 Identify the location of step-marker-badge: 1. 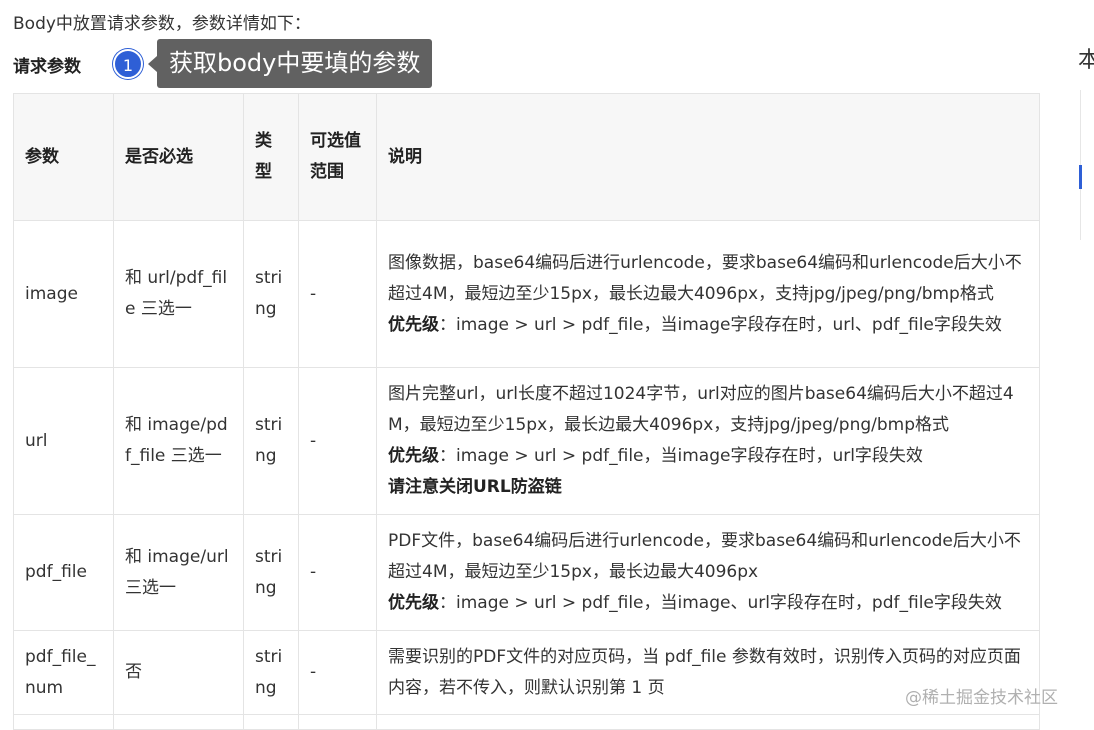
(128, 64).